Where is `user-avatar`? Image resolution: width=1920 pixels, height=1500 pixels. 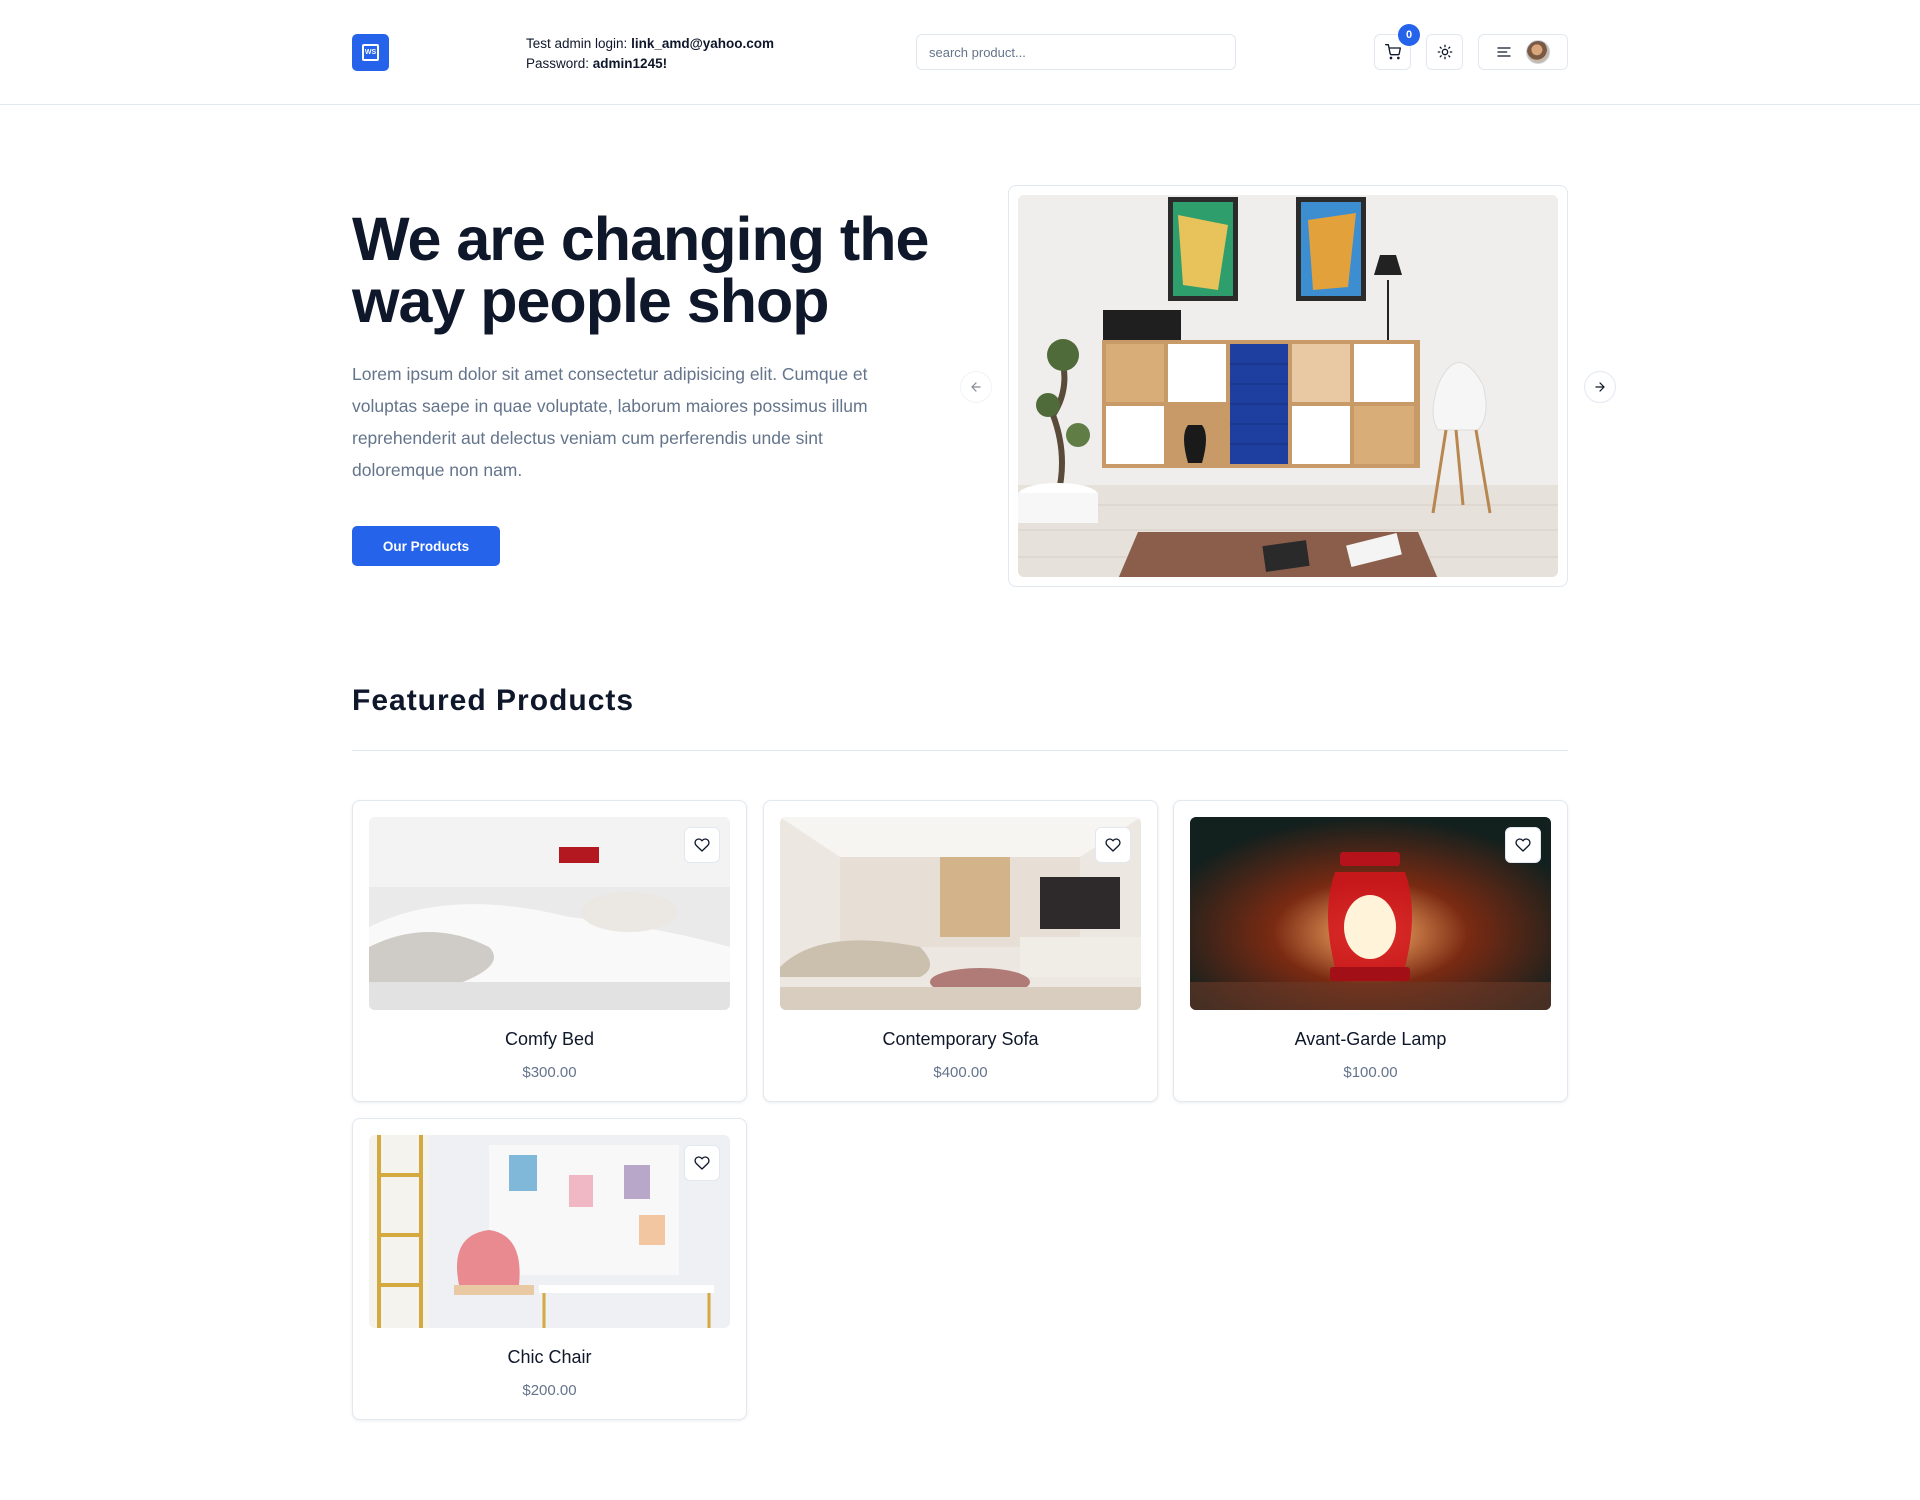 user-avatar is located at coordinates (1538, 52).